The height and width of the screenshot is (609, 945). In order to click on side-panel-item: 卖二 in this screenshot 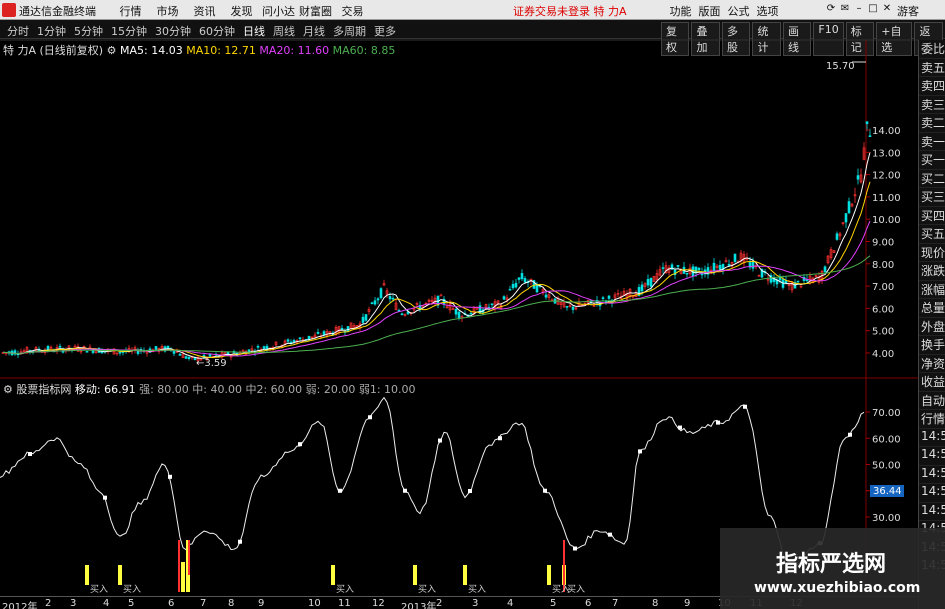, I will do `click(932, 123)`.